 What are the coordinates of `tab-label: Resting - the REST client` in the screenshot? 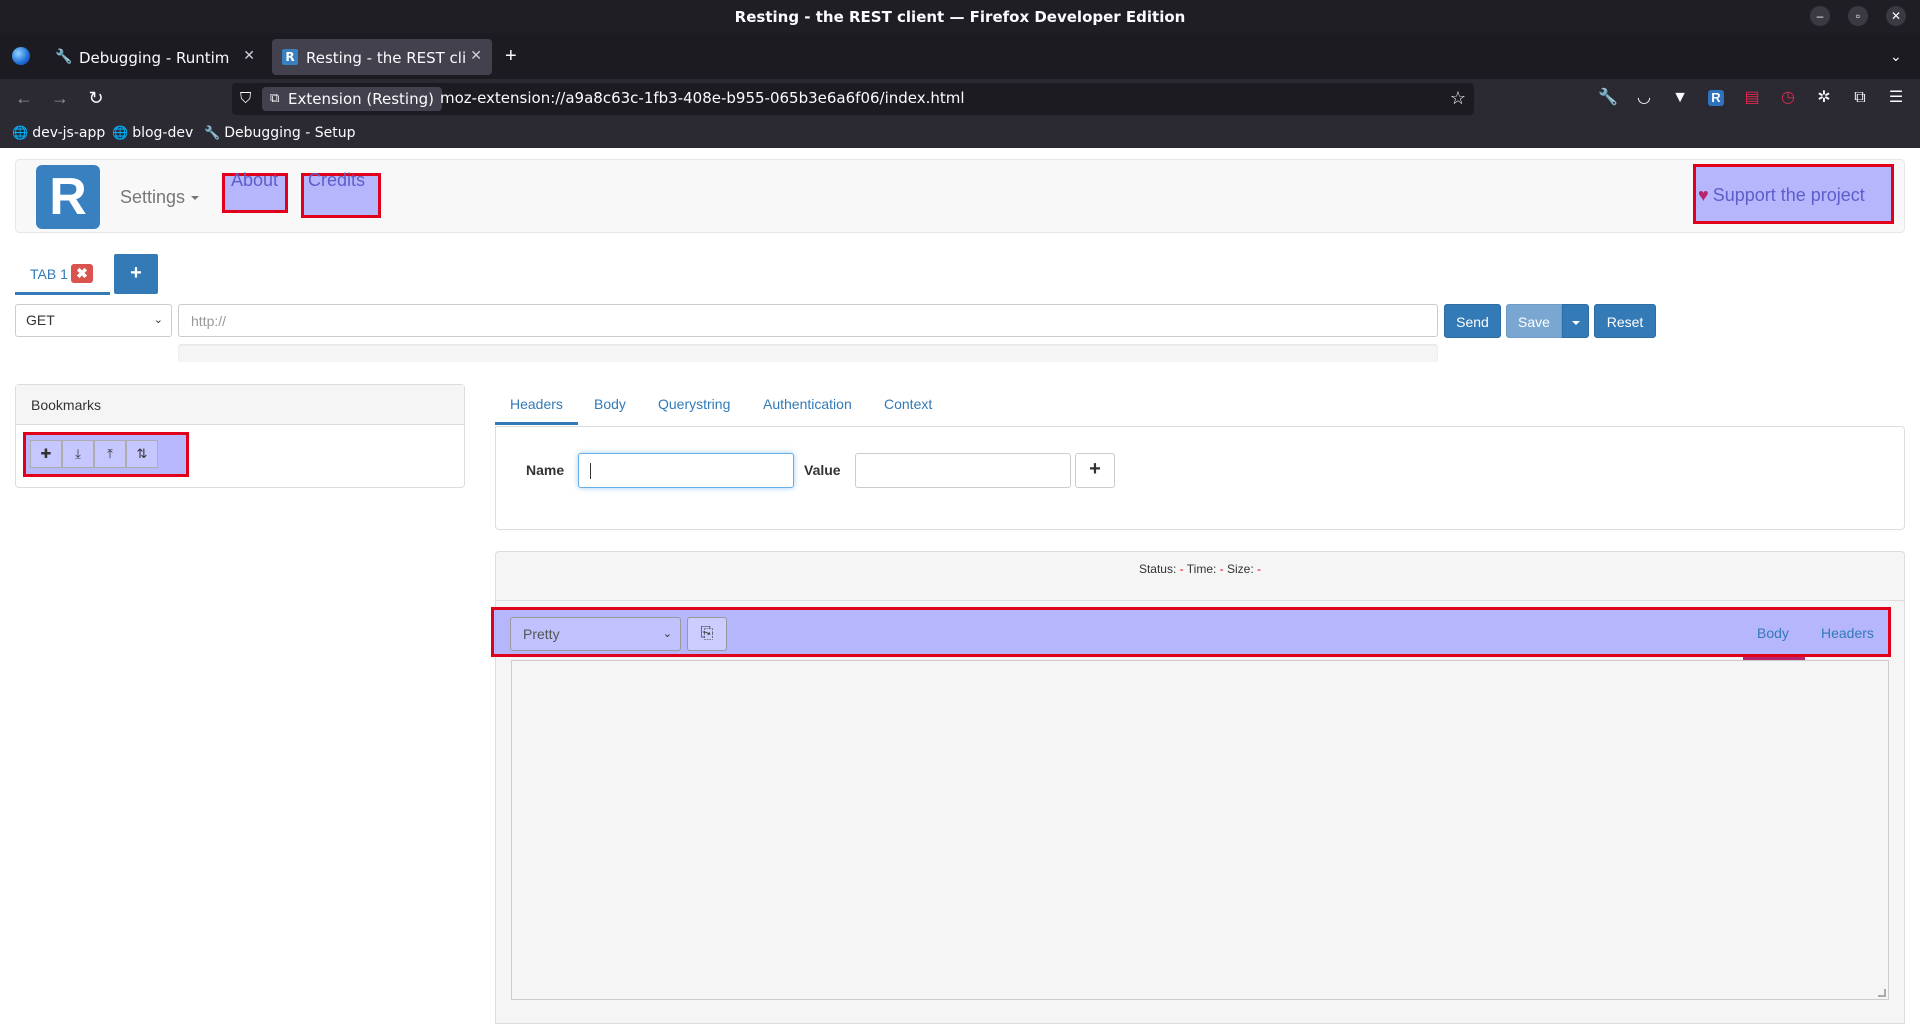 It's located at (386, 58).